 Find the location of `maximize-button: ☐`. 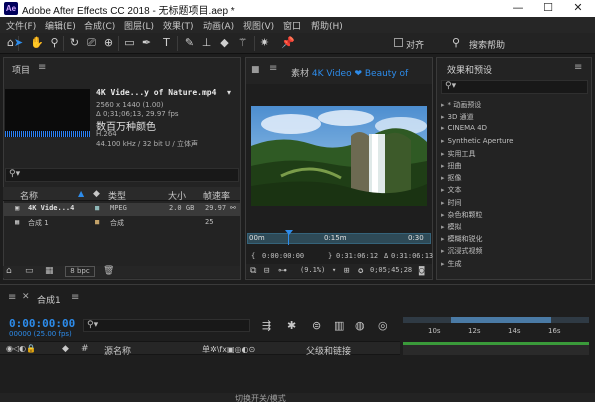

maximize-button: ☐ is located at coordinates (548, 8).